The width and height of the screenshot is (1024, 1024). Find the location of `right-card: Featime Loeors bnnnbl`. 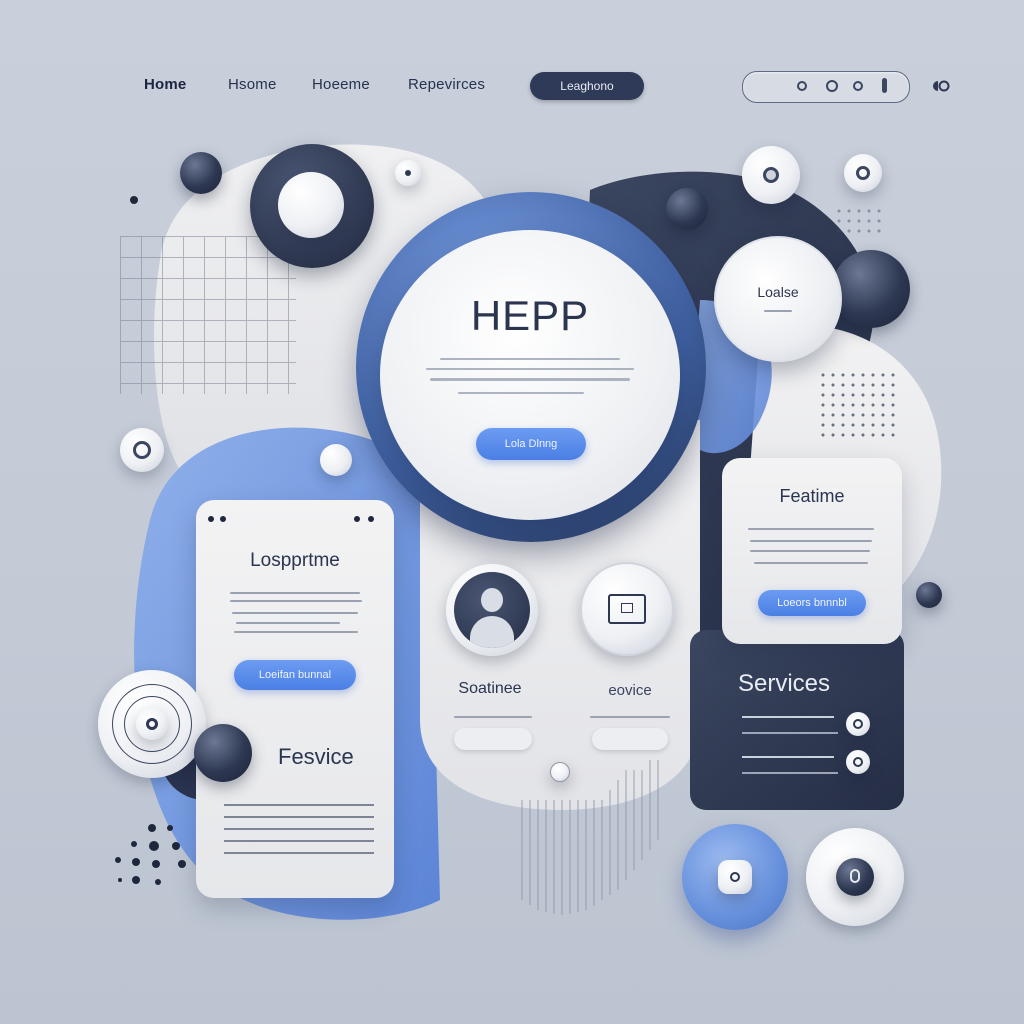

right-card: Featime Loeors bnnnbl is located at coordinates (812, 551).